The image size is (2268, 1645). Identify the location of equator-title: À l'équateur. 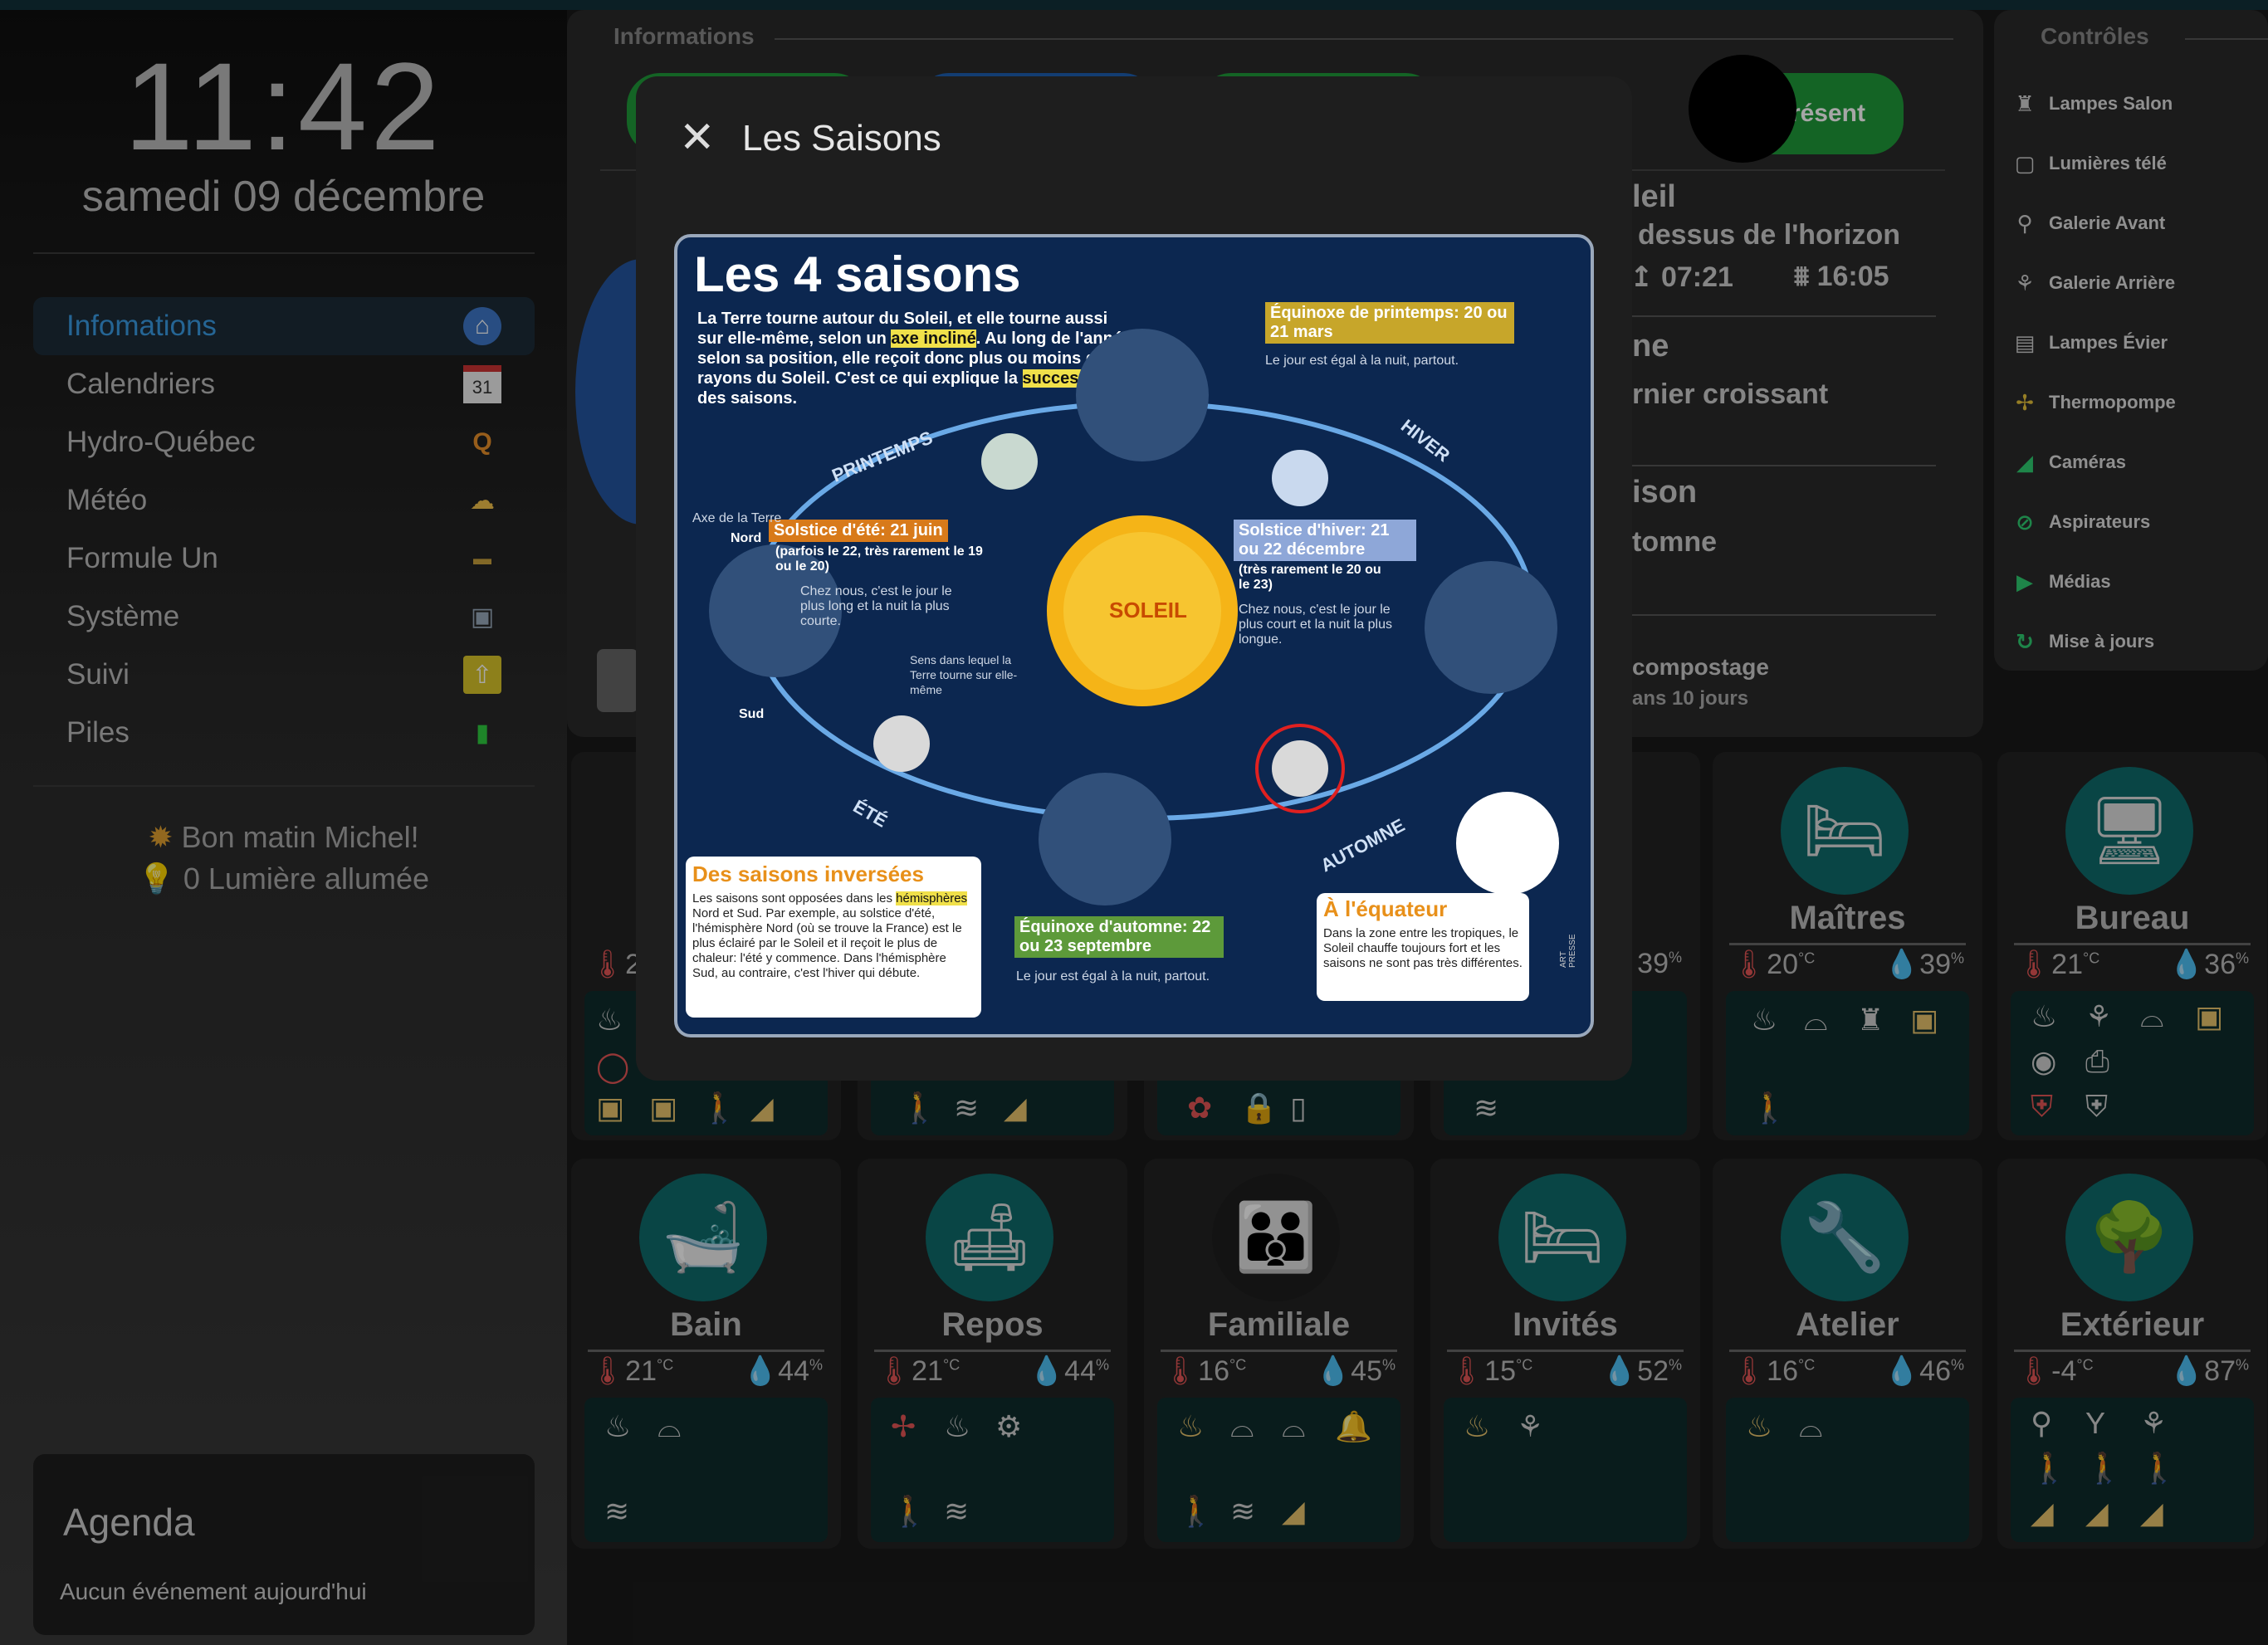
(1385, 909).